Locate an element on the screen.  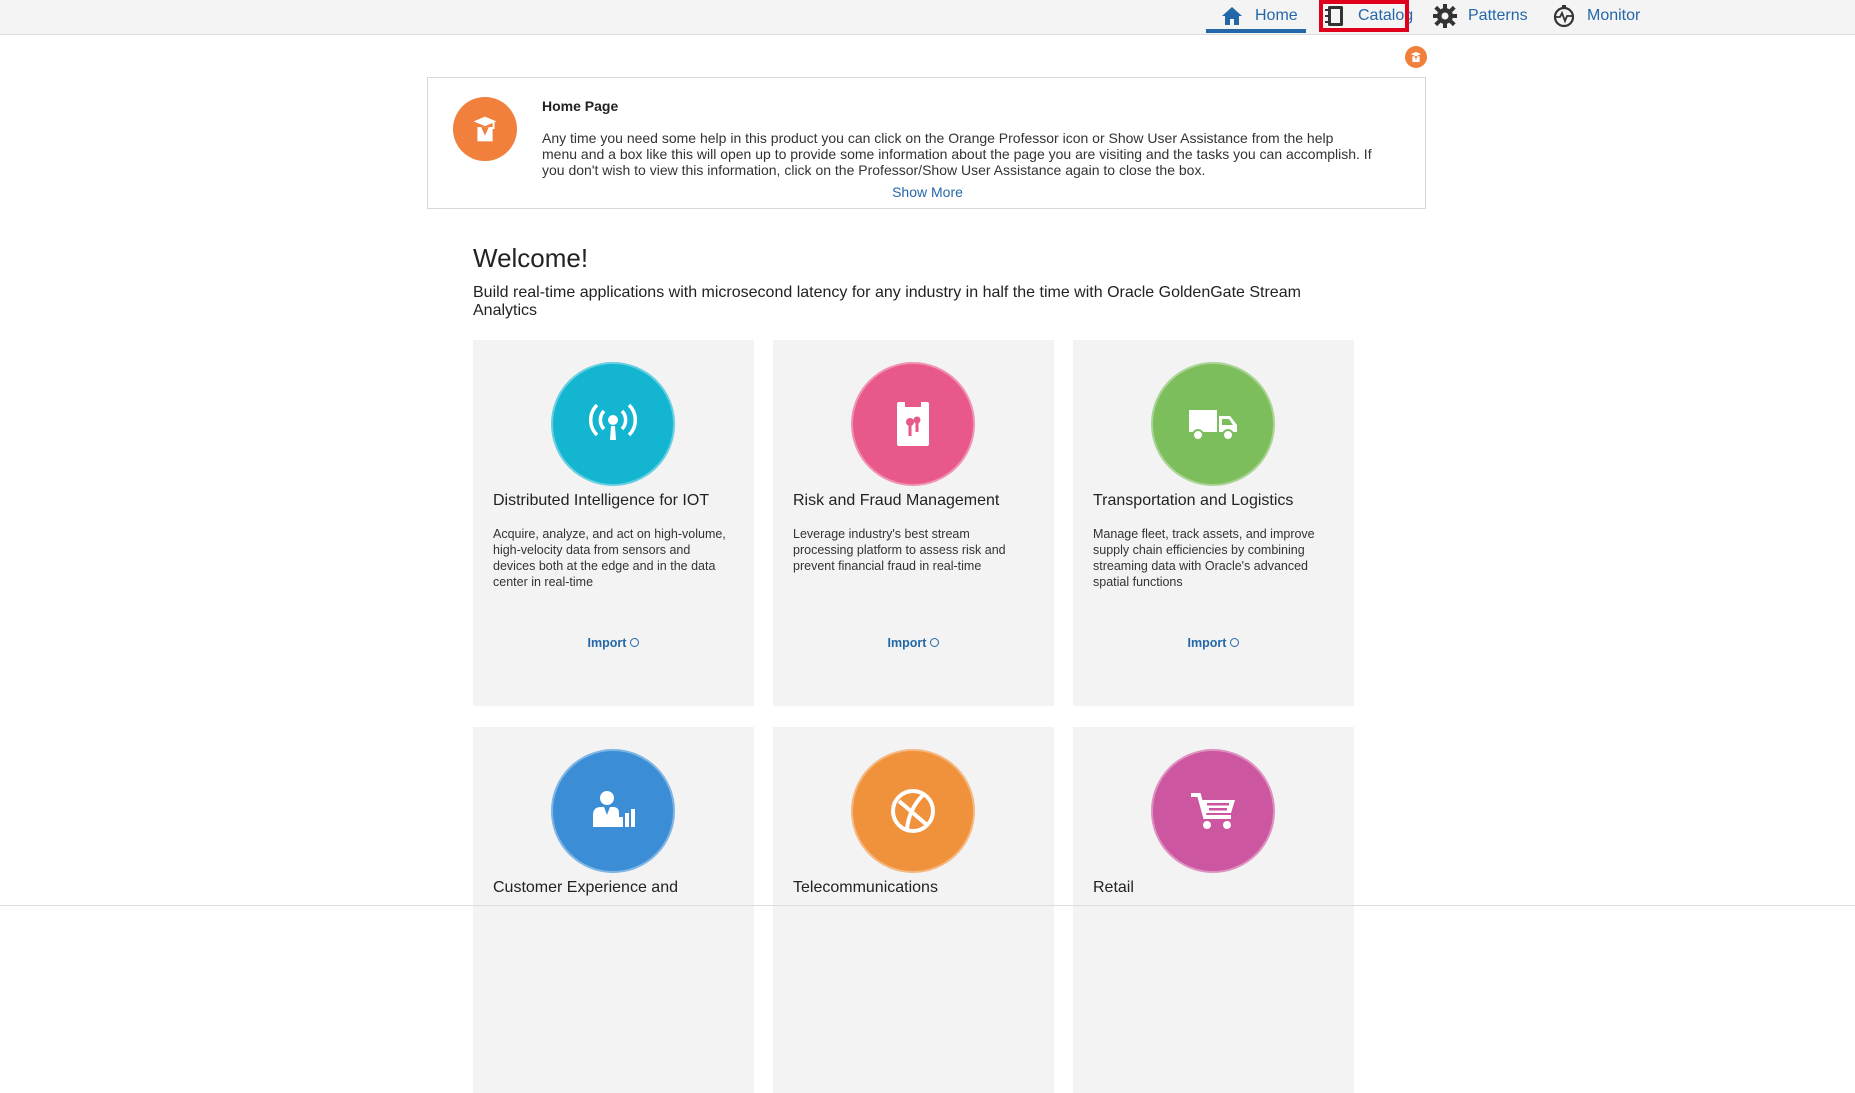
nav-monitor-label: Monitor is located at coordinates (1614, 15).